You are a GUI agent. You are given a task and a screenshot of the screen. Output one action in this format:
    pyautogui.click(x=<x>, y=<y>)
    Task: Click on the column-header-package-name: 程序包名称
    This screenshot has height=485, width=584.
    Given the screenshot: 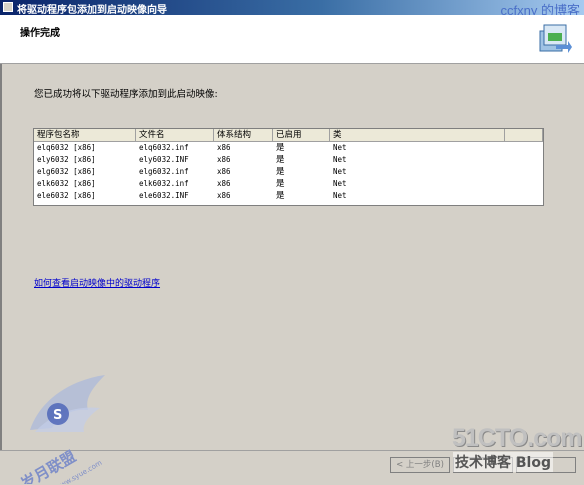 What is the action you would take?
    pyautogui.click(x=85, y=135)
    